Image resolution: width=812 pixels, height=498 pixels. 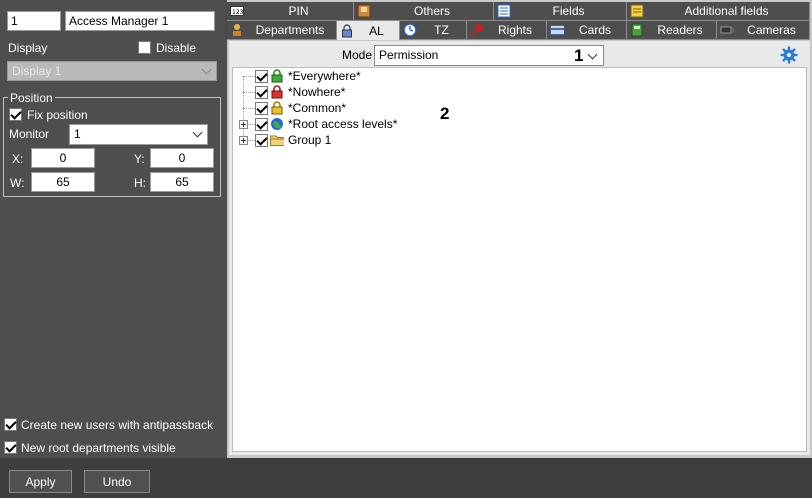 I want to click on yellow-lock-icon, so click(x=277, y=108).